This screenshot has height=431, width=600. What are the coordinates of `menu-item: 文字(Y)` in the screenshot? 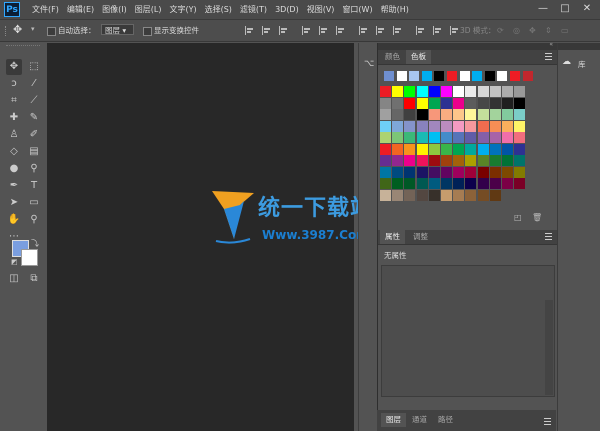 It's located at (182, 9).